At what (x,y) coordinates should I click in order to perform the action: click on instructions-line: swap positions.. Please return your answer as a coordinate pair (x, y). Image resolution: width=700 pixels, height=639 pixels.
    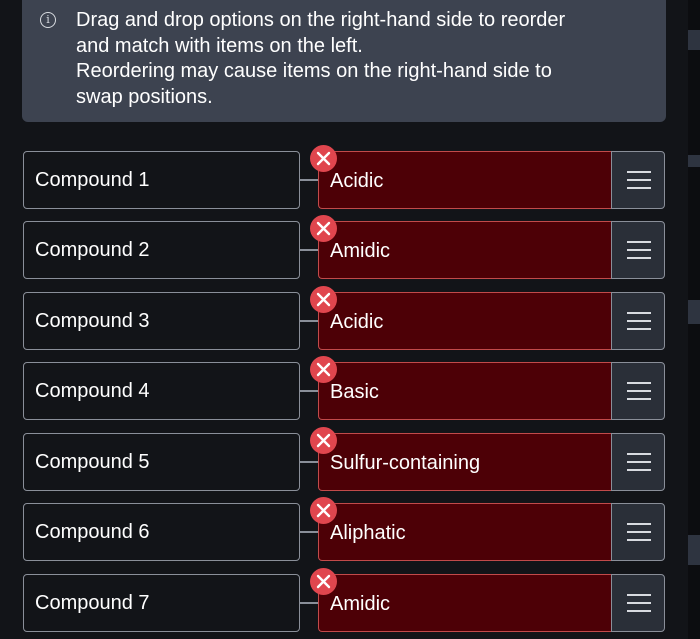
    Looking at the image, I should click on (144, 96).